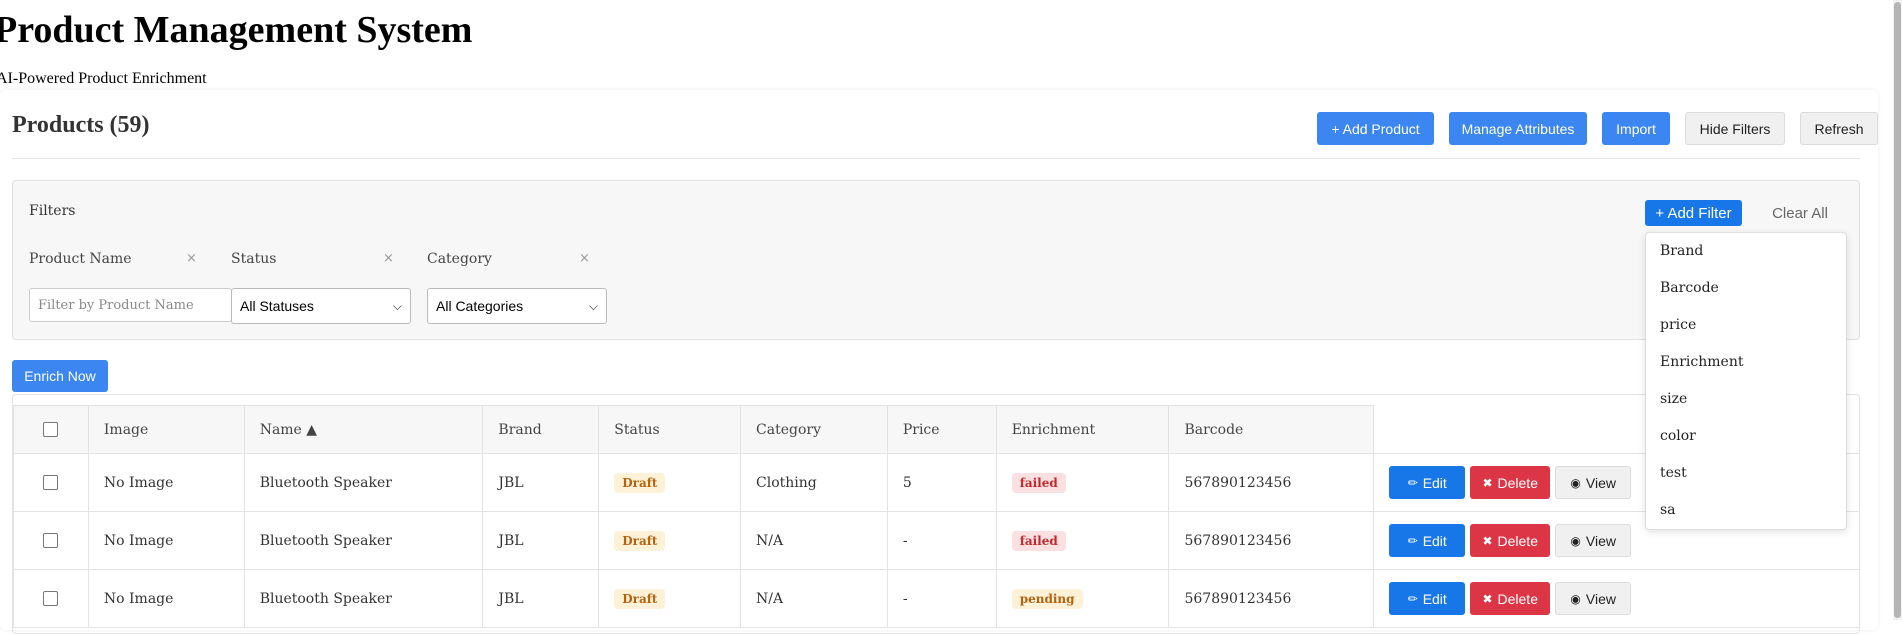  Describe the element at coordinates (277, 306) in the screenshot. I see `status-filter-value: All Statuses` at that location.